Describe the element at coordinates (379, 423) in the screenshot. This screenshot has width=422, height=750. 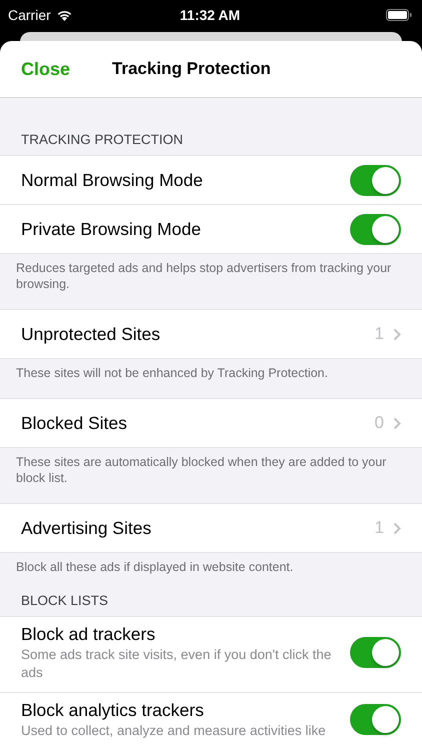
I see `row-value: 0` at that location.